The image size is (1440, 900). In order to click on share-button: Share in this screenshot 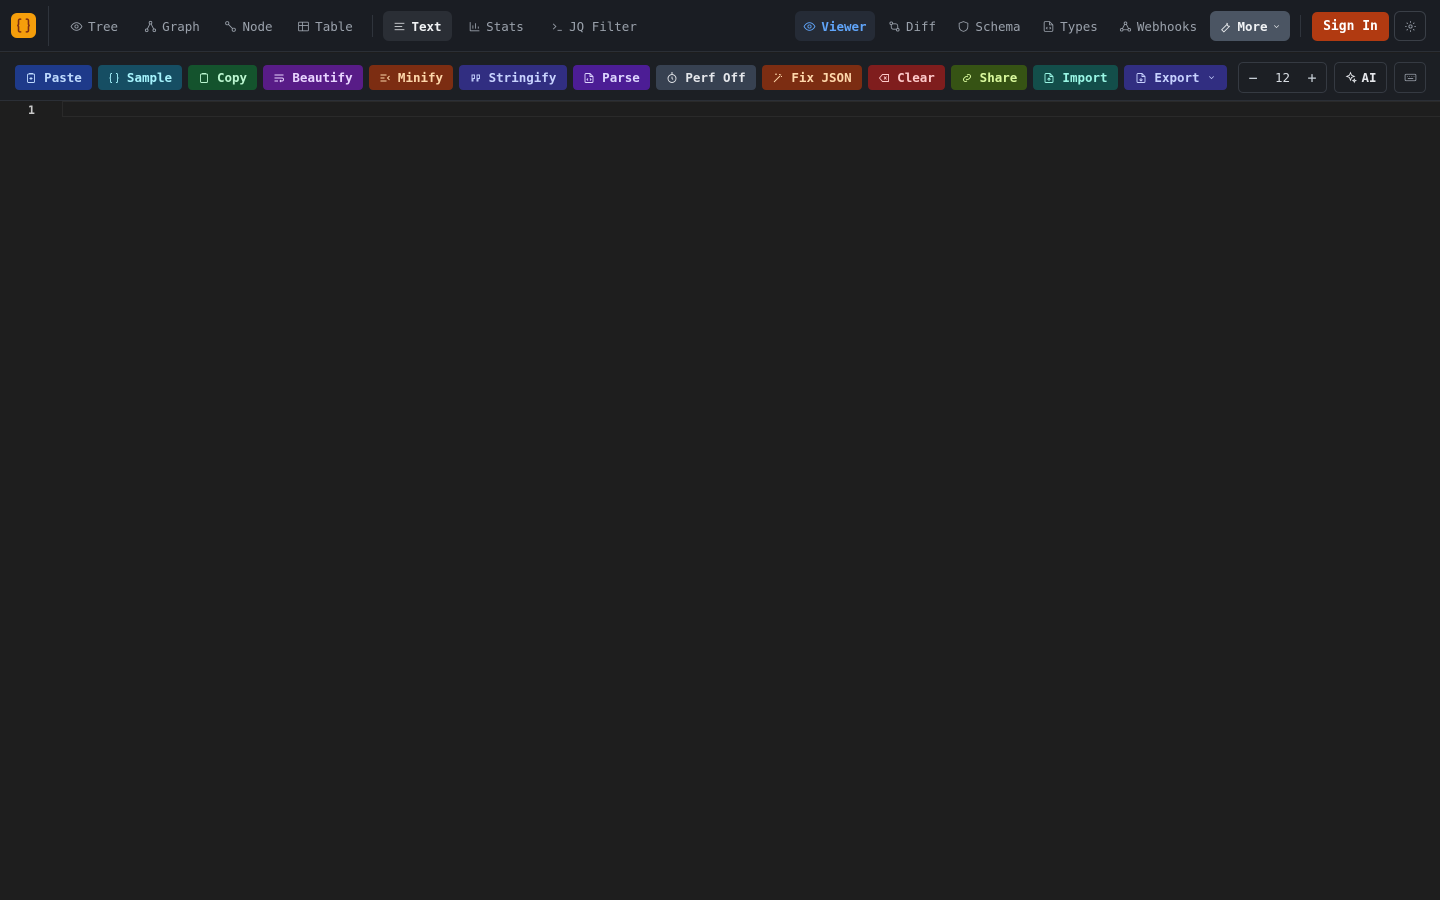, I will do `click(989, 77)`.